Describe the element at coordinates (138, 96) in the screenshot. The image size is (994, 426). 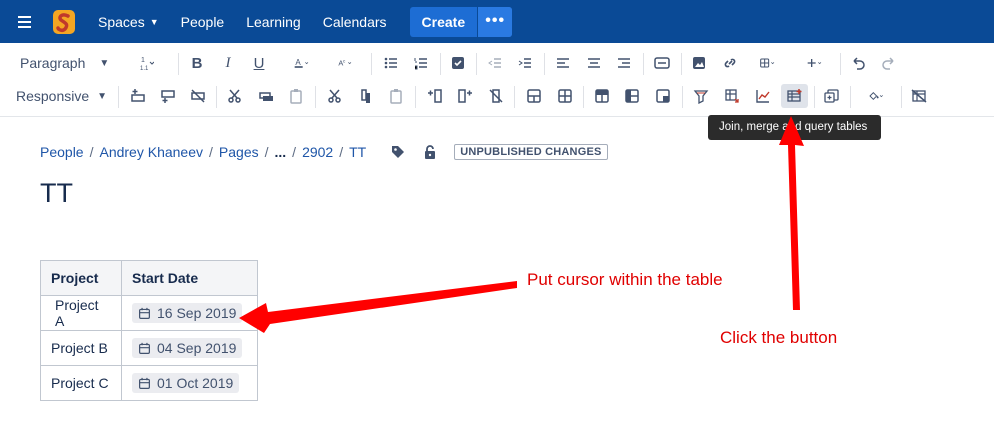
I see `row-above-icon` at that location.